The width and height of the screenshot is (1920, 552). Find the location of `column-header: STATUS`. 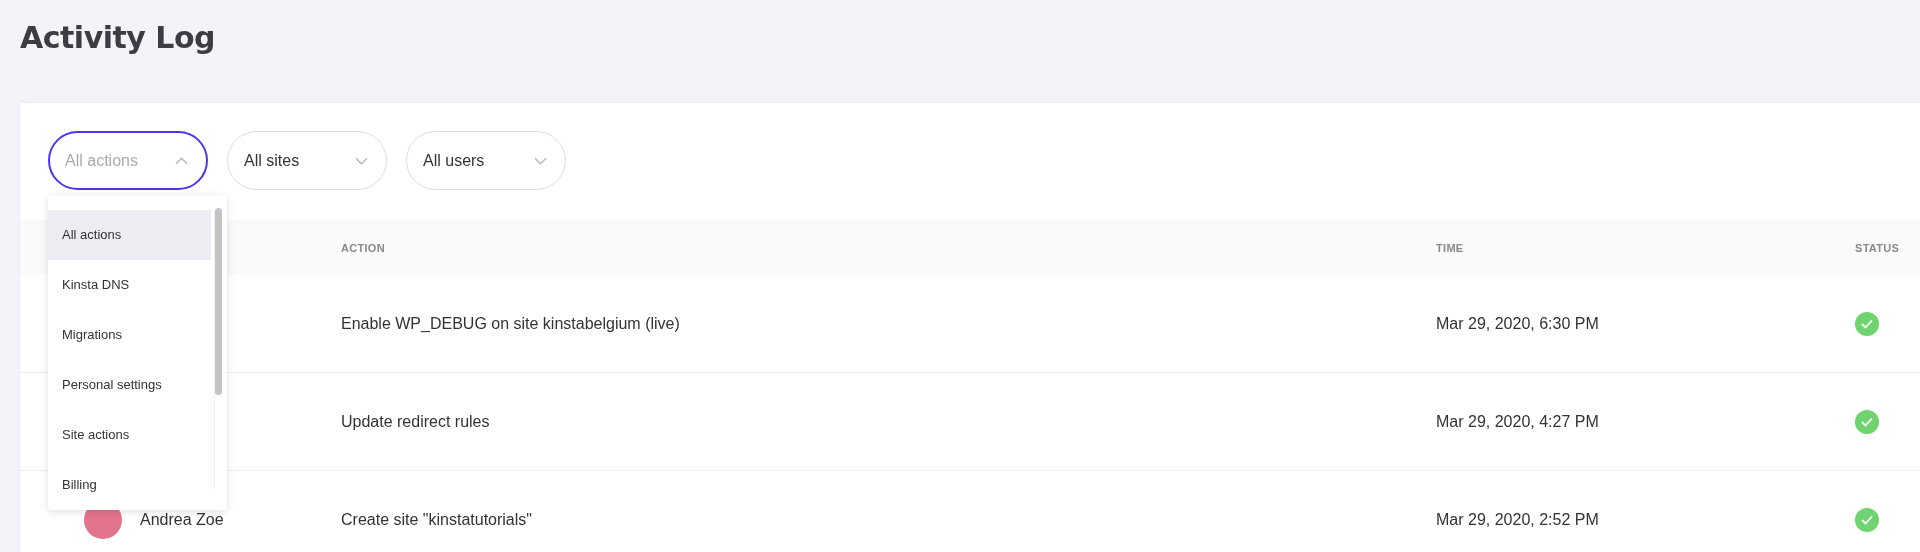

column-header: STATUS is located at coordinates (1877, 247).